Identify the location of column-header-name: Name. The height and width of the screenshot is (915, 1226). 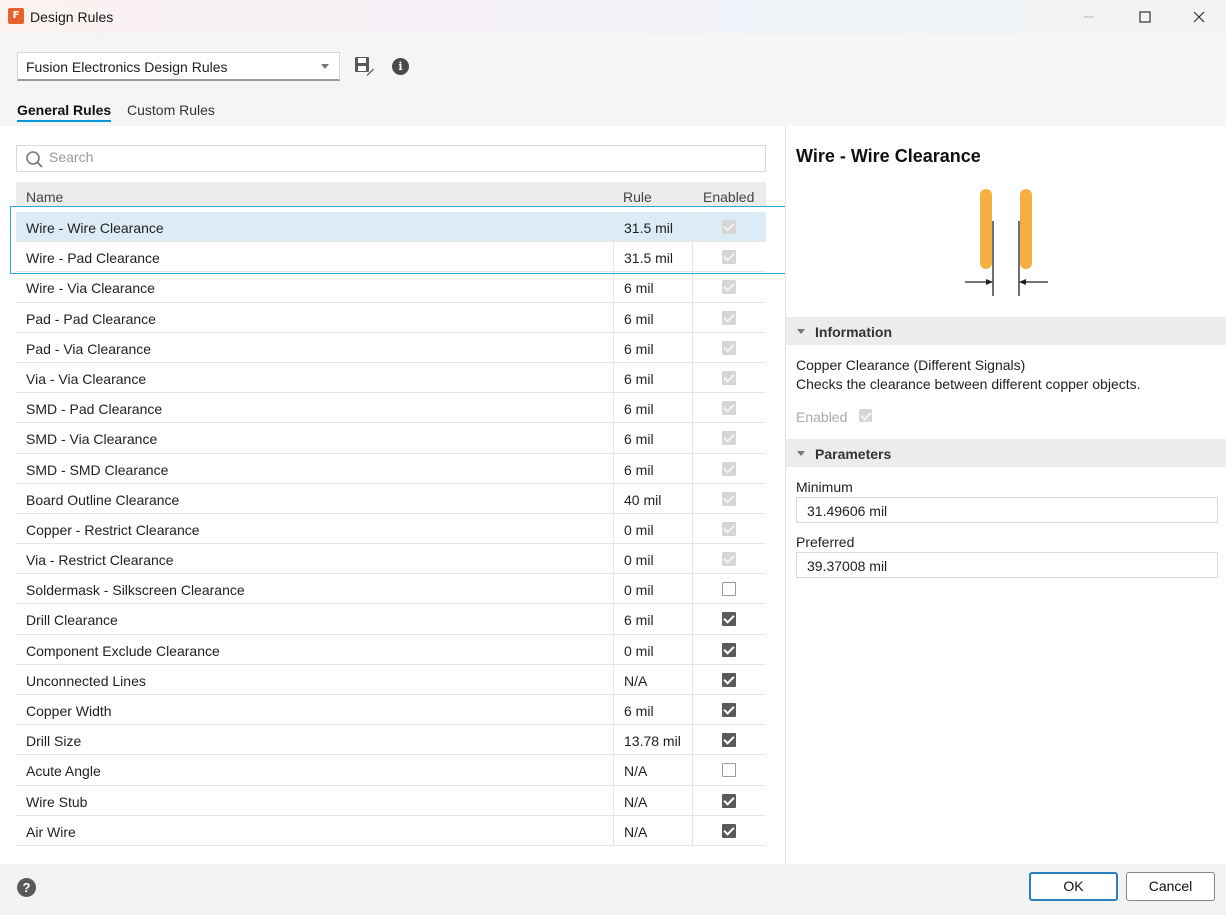
(44, 197).